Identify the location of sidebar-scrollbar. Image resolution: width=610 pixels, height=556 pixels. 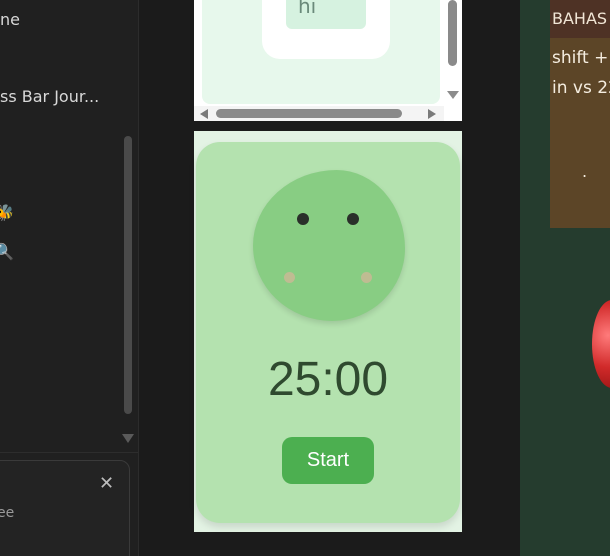
(128, 276).